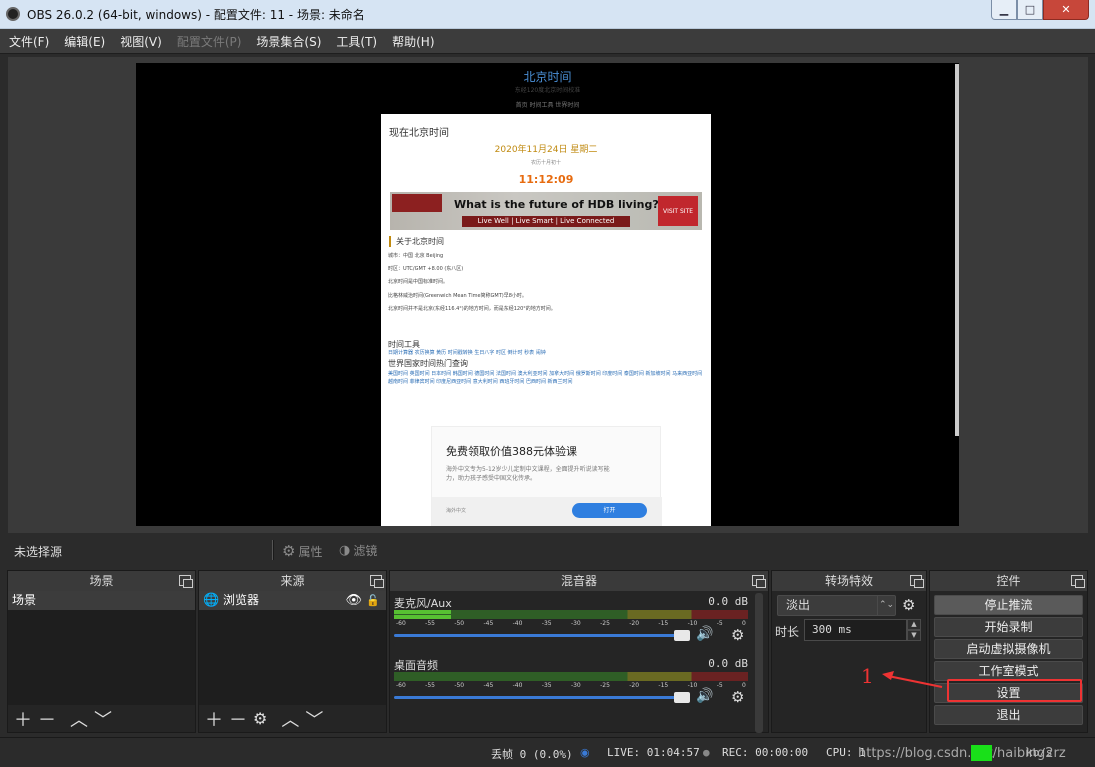 Image resolution: width=1095 pixels, height=767 pixels. Describe the element at coordinates (373, 600) in the screenshot. I see `lock-icon: 🔓` at that location.